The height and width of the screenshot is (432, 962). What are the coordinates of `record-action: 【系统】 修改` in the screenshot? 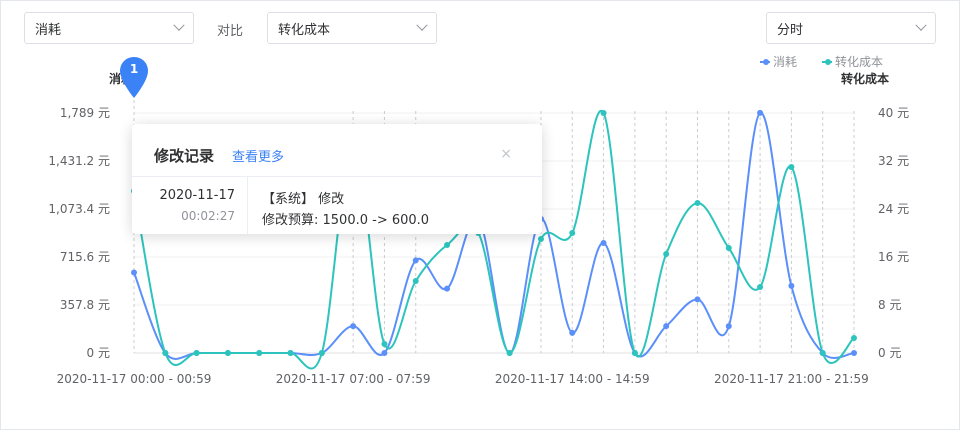 It's located at (303, 199).